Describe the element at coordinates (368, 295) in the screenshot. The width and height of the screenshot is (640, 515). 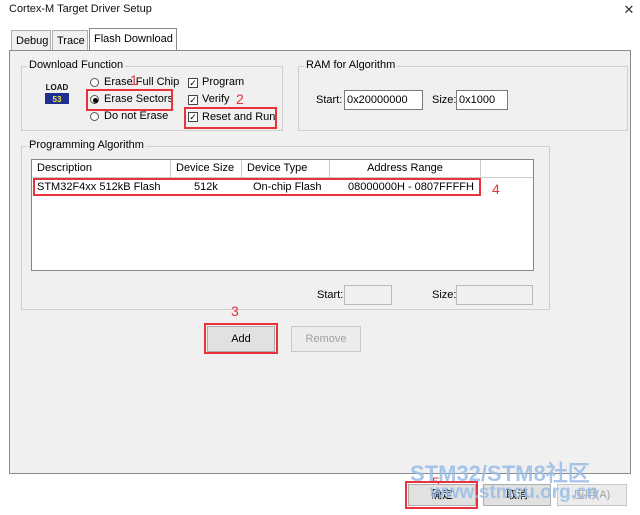
I see `algorithm-start-input` at that location.